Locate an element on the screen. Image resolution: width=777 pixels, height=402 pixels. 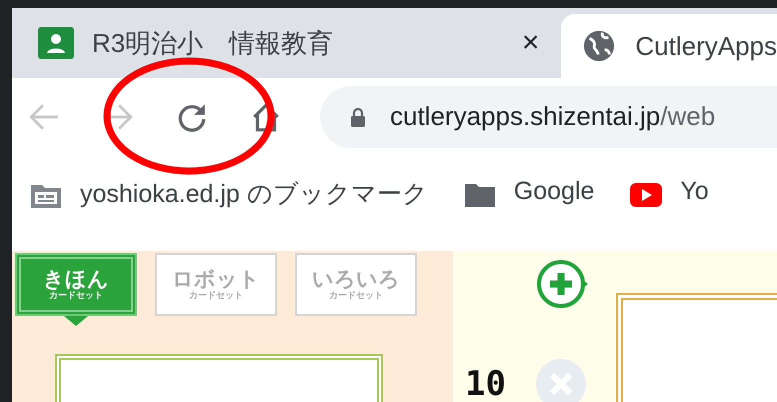
browser-tab: R3明治小 情報教育 × is located at coordinates (280, 43).